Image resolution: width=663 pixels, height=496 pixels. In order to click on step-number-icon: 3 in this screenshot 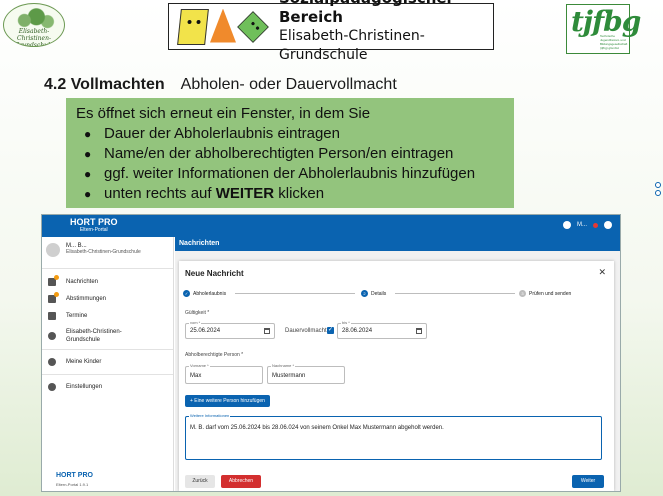, I will do `click(522, 293)`.